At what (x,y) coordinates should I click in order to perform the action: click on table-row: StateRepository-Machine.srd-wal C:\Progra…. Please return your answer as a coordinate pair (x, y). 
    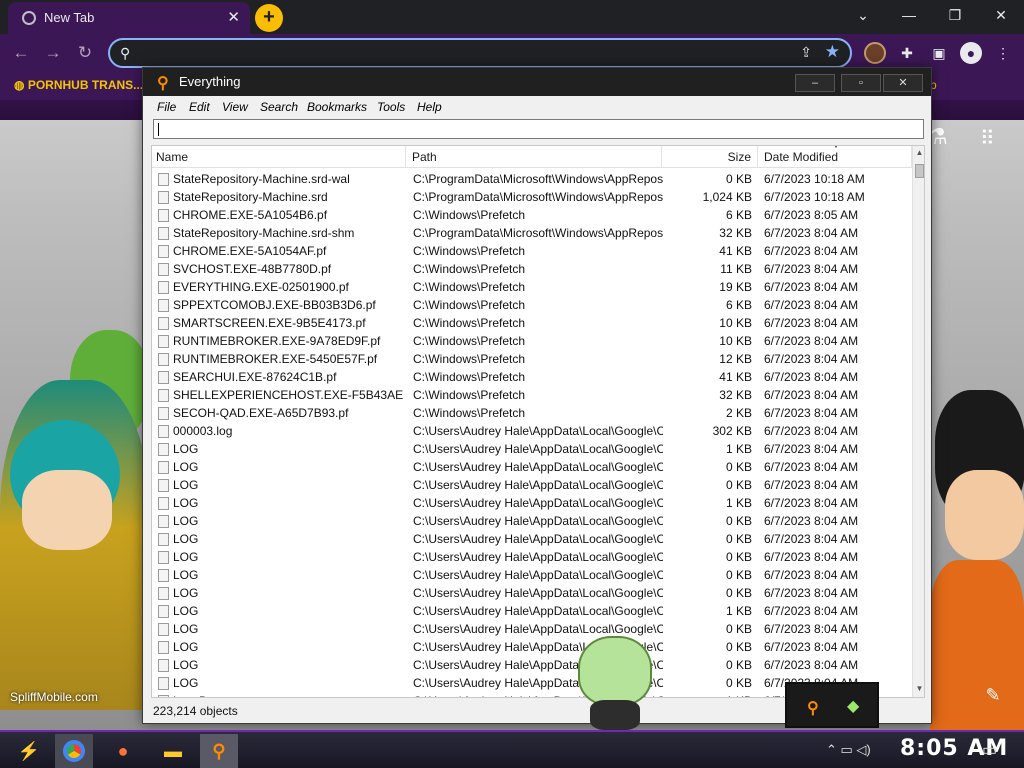
    Looking at the image, I should click on (532, 179).